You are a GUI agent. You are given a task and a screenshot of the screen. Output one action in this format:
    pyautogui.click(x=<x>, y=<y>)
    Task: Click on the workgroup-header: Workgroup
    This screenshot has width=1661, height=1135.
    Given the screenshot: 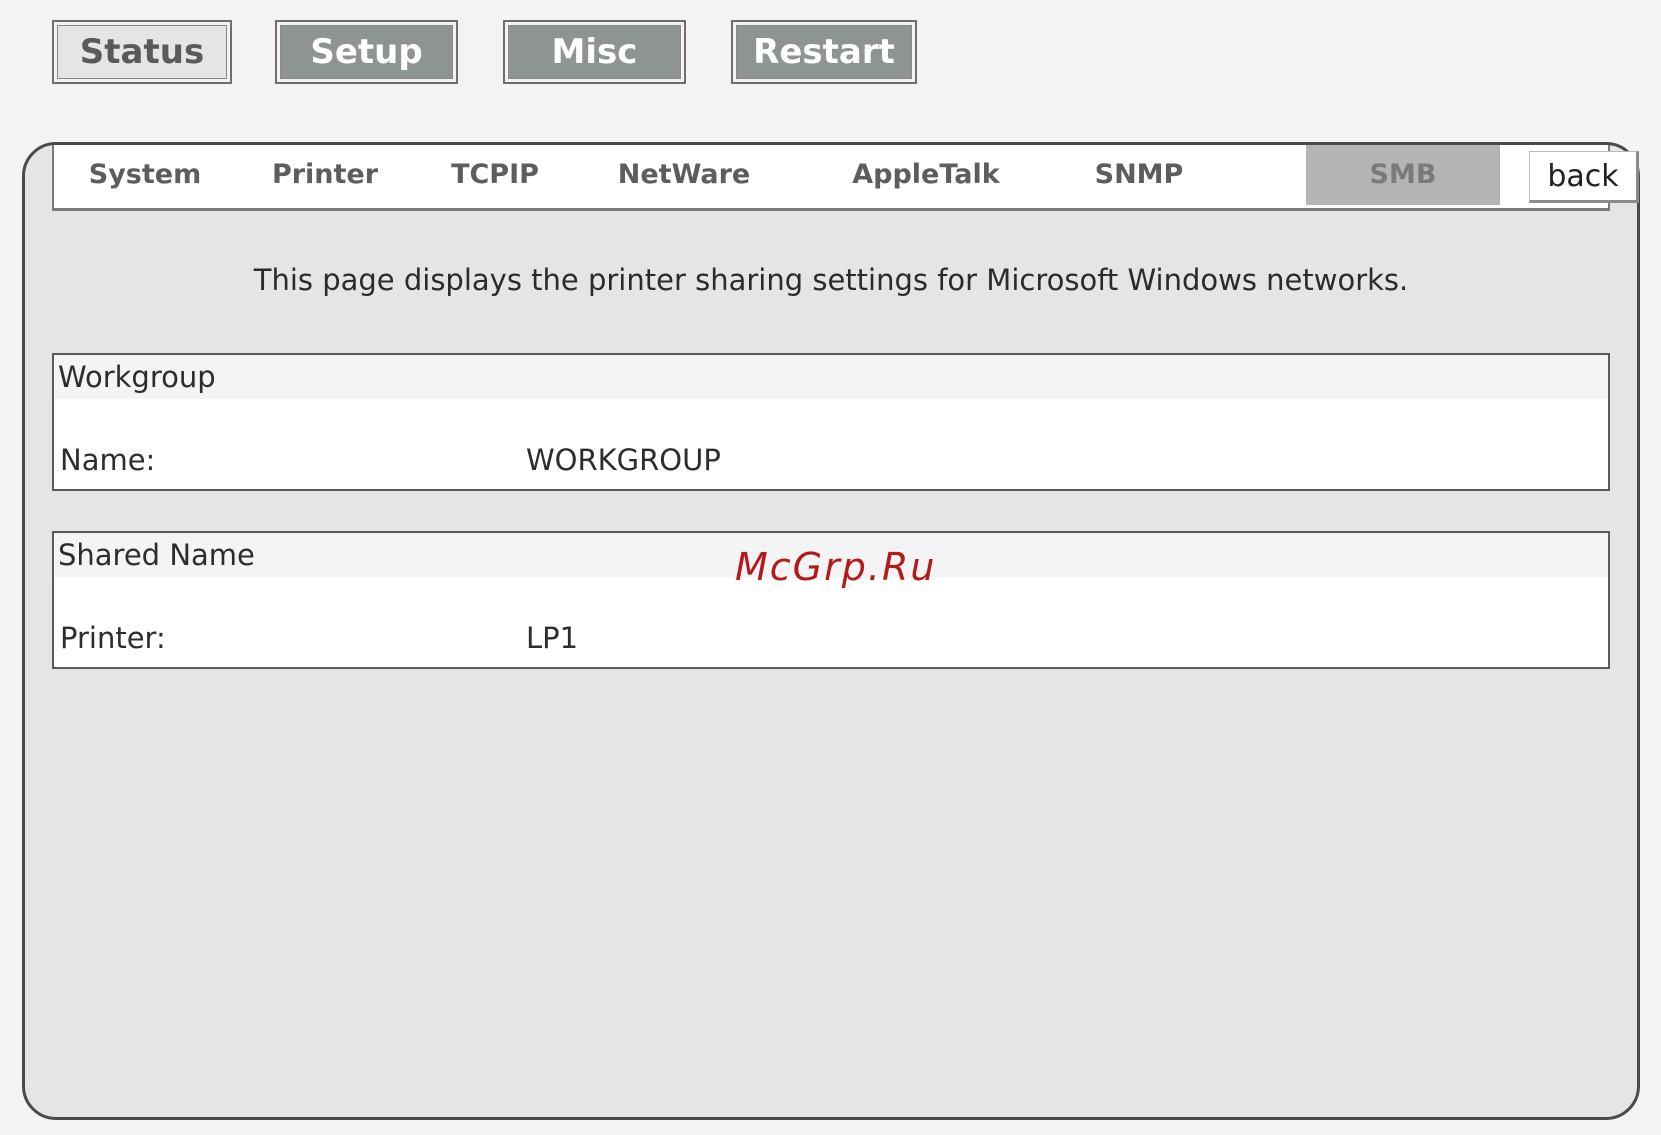 What is the action you would take?
    pyautogui.click(x=831, y=377)
    